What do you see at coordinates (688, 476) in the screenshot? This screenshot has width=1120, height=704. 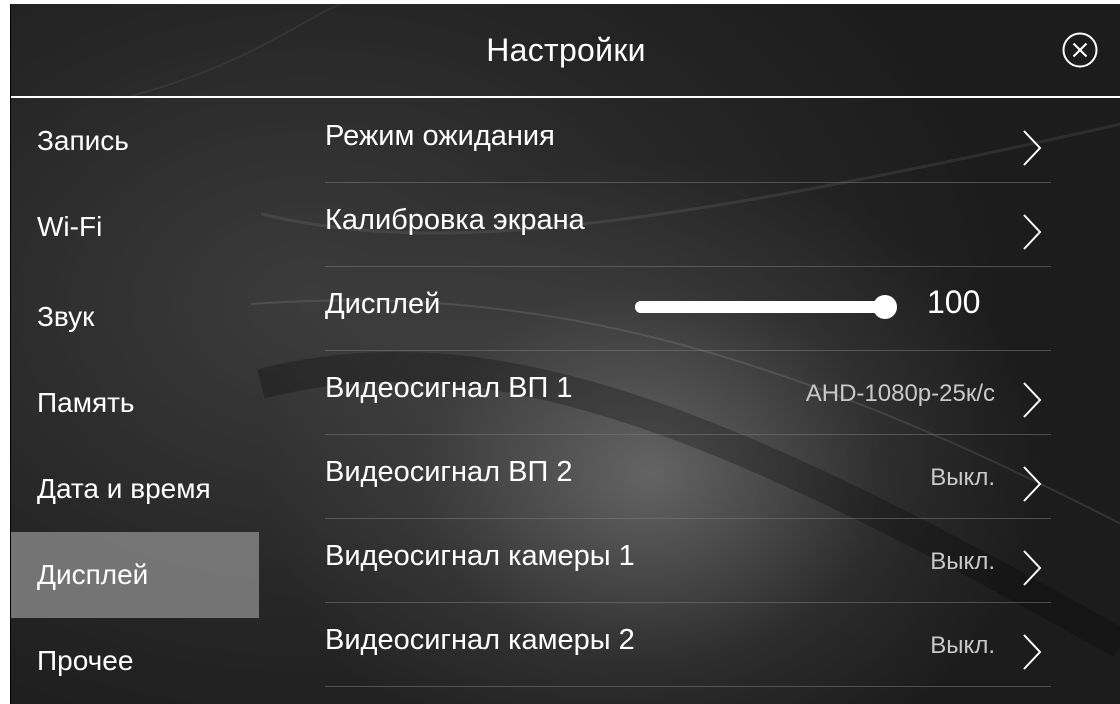 I see `row-video-signal-vp2: Видеосигнал ВП 2 Выкл.` at bounding box center [688, 476].